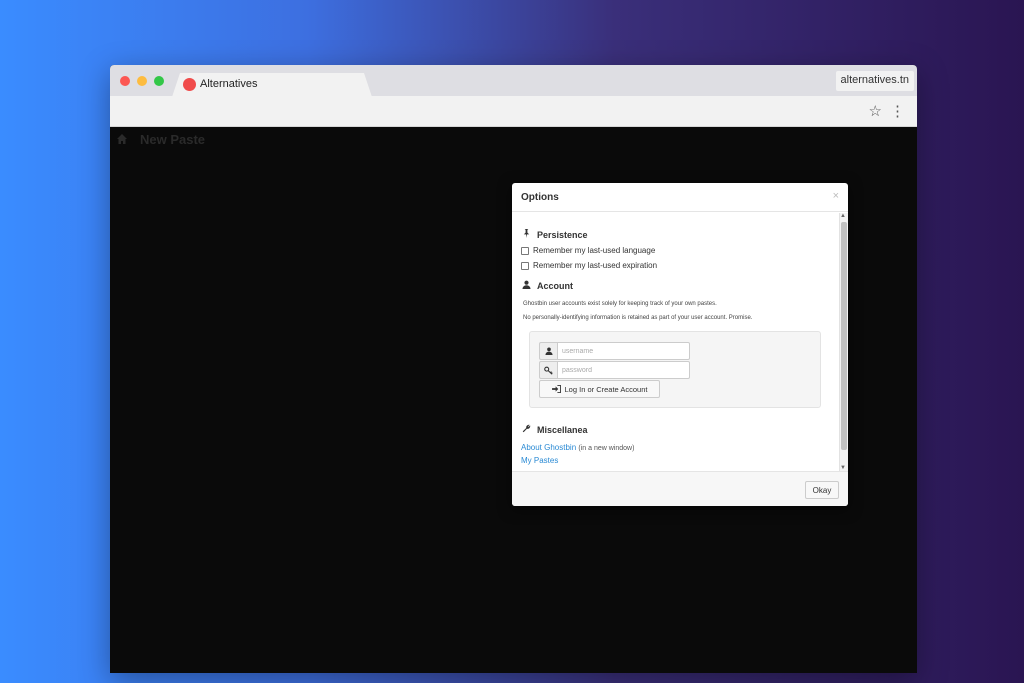  What do you see at coordinates (548, 447) in the screenshot?
I see `about-ghostbin-link: About Ghostbin` at bounding box center [548, 447].